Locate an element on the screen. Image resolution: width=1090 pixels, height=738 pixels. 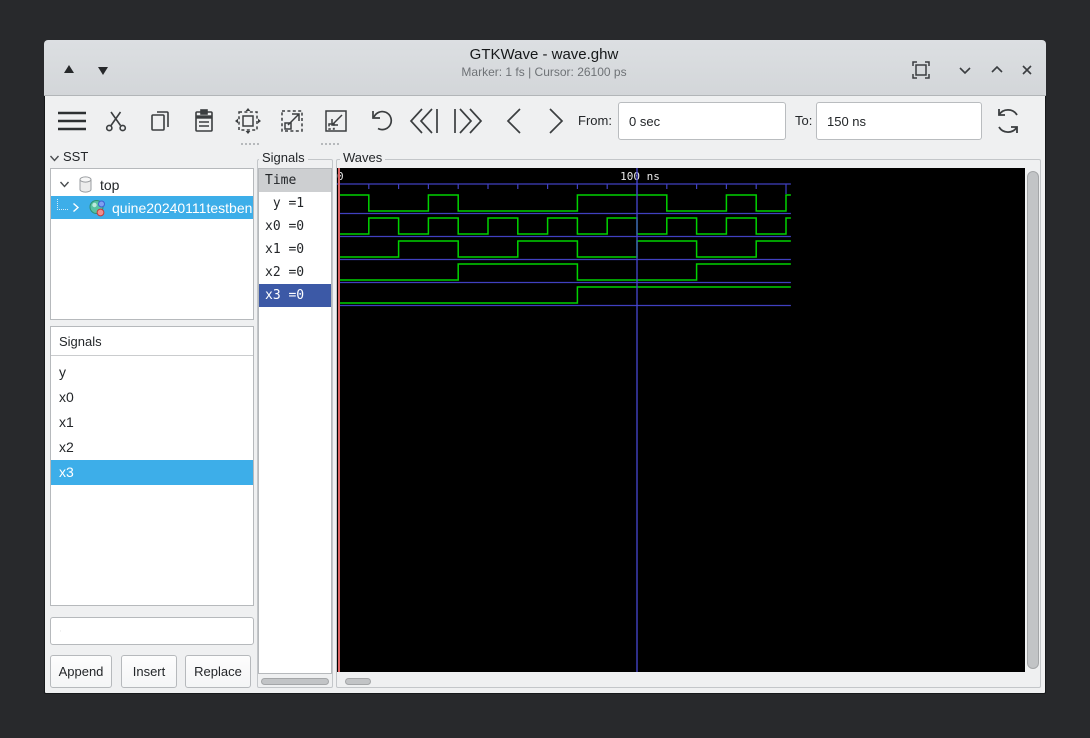
skip-to-end-icon is located at coordinates (468, 121).